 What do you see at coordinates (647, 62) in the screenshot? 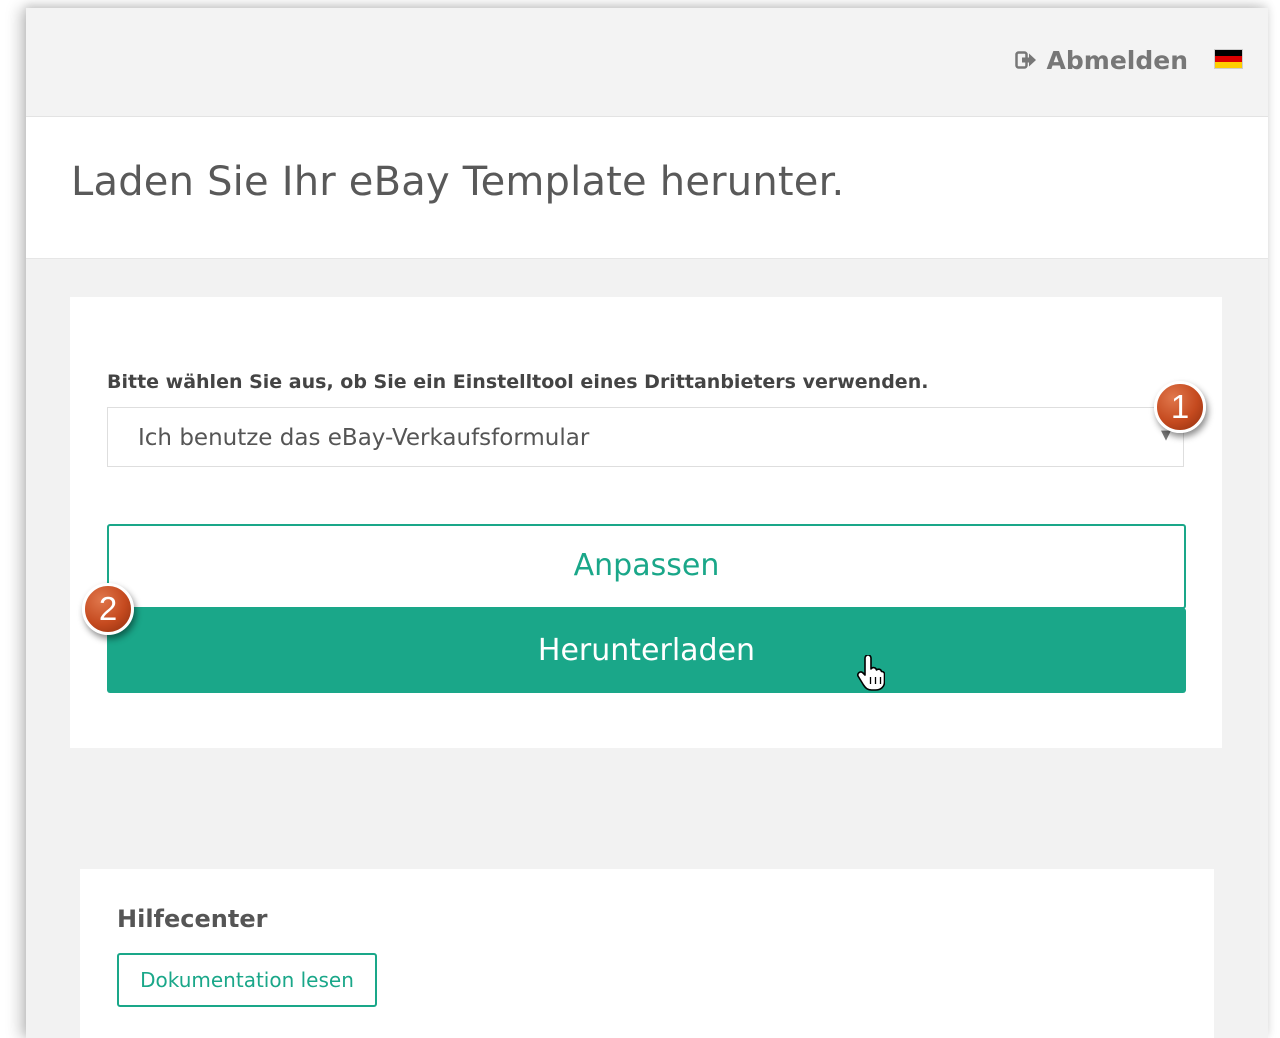
I see `top-bar: Abmelden` at bounding box center [647, 62].